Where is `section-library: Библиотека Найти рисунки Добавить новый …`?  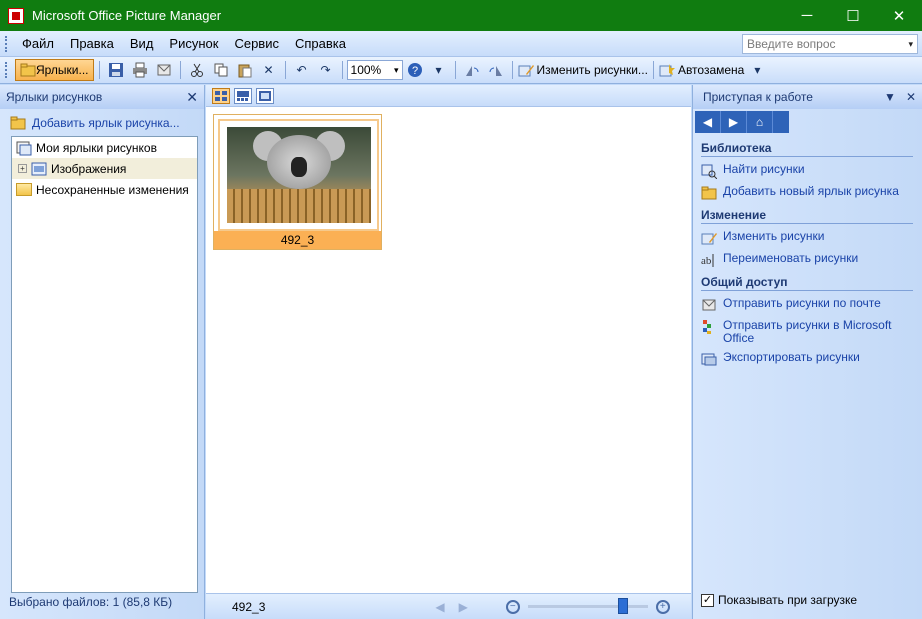 section-library: Библиотека Найти рисунки Добавить новый … is located at coordinates (807, 174).